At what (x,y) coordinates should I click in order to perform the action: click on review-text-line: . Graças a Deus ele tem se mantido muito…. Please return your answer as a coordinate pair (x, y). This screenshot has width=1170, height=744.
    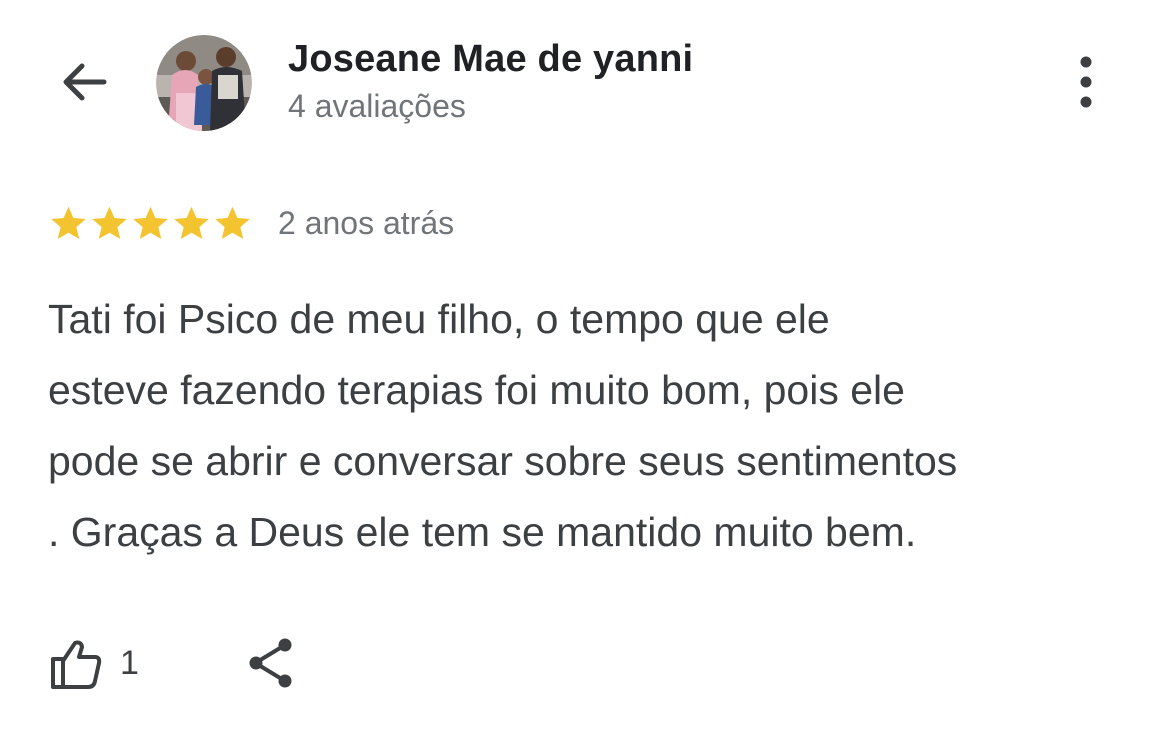
    Looking at the image, I should click on (482, 532).